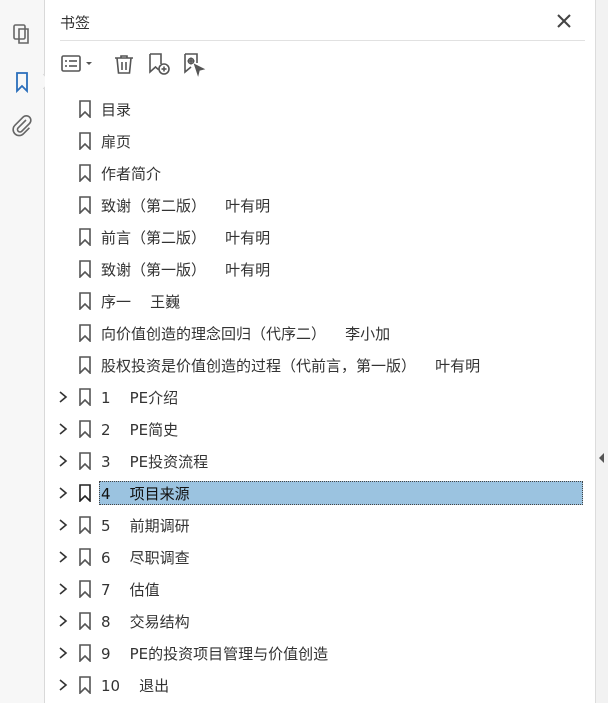 The image size is (608, 703). I want to click on options-menu-button, so click(78, 64).